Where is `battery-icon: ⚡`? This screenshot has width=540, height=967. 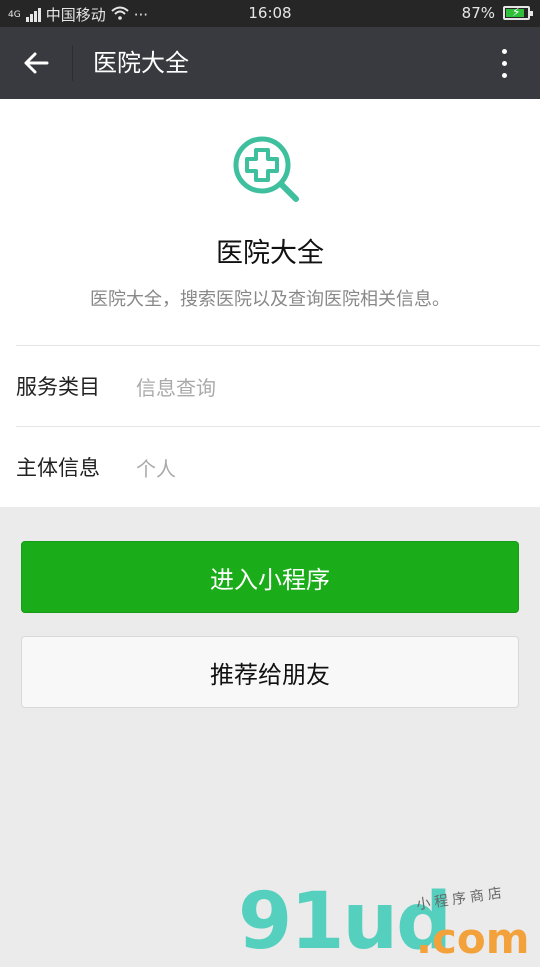
battery-icon: ⚡ is located at coordinates (518, 12).